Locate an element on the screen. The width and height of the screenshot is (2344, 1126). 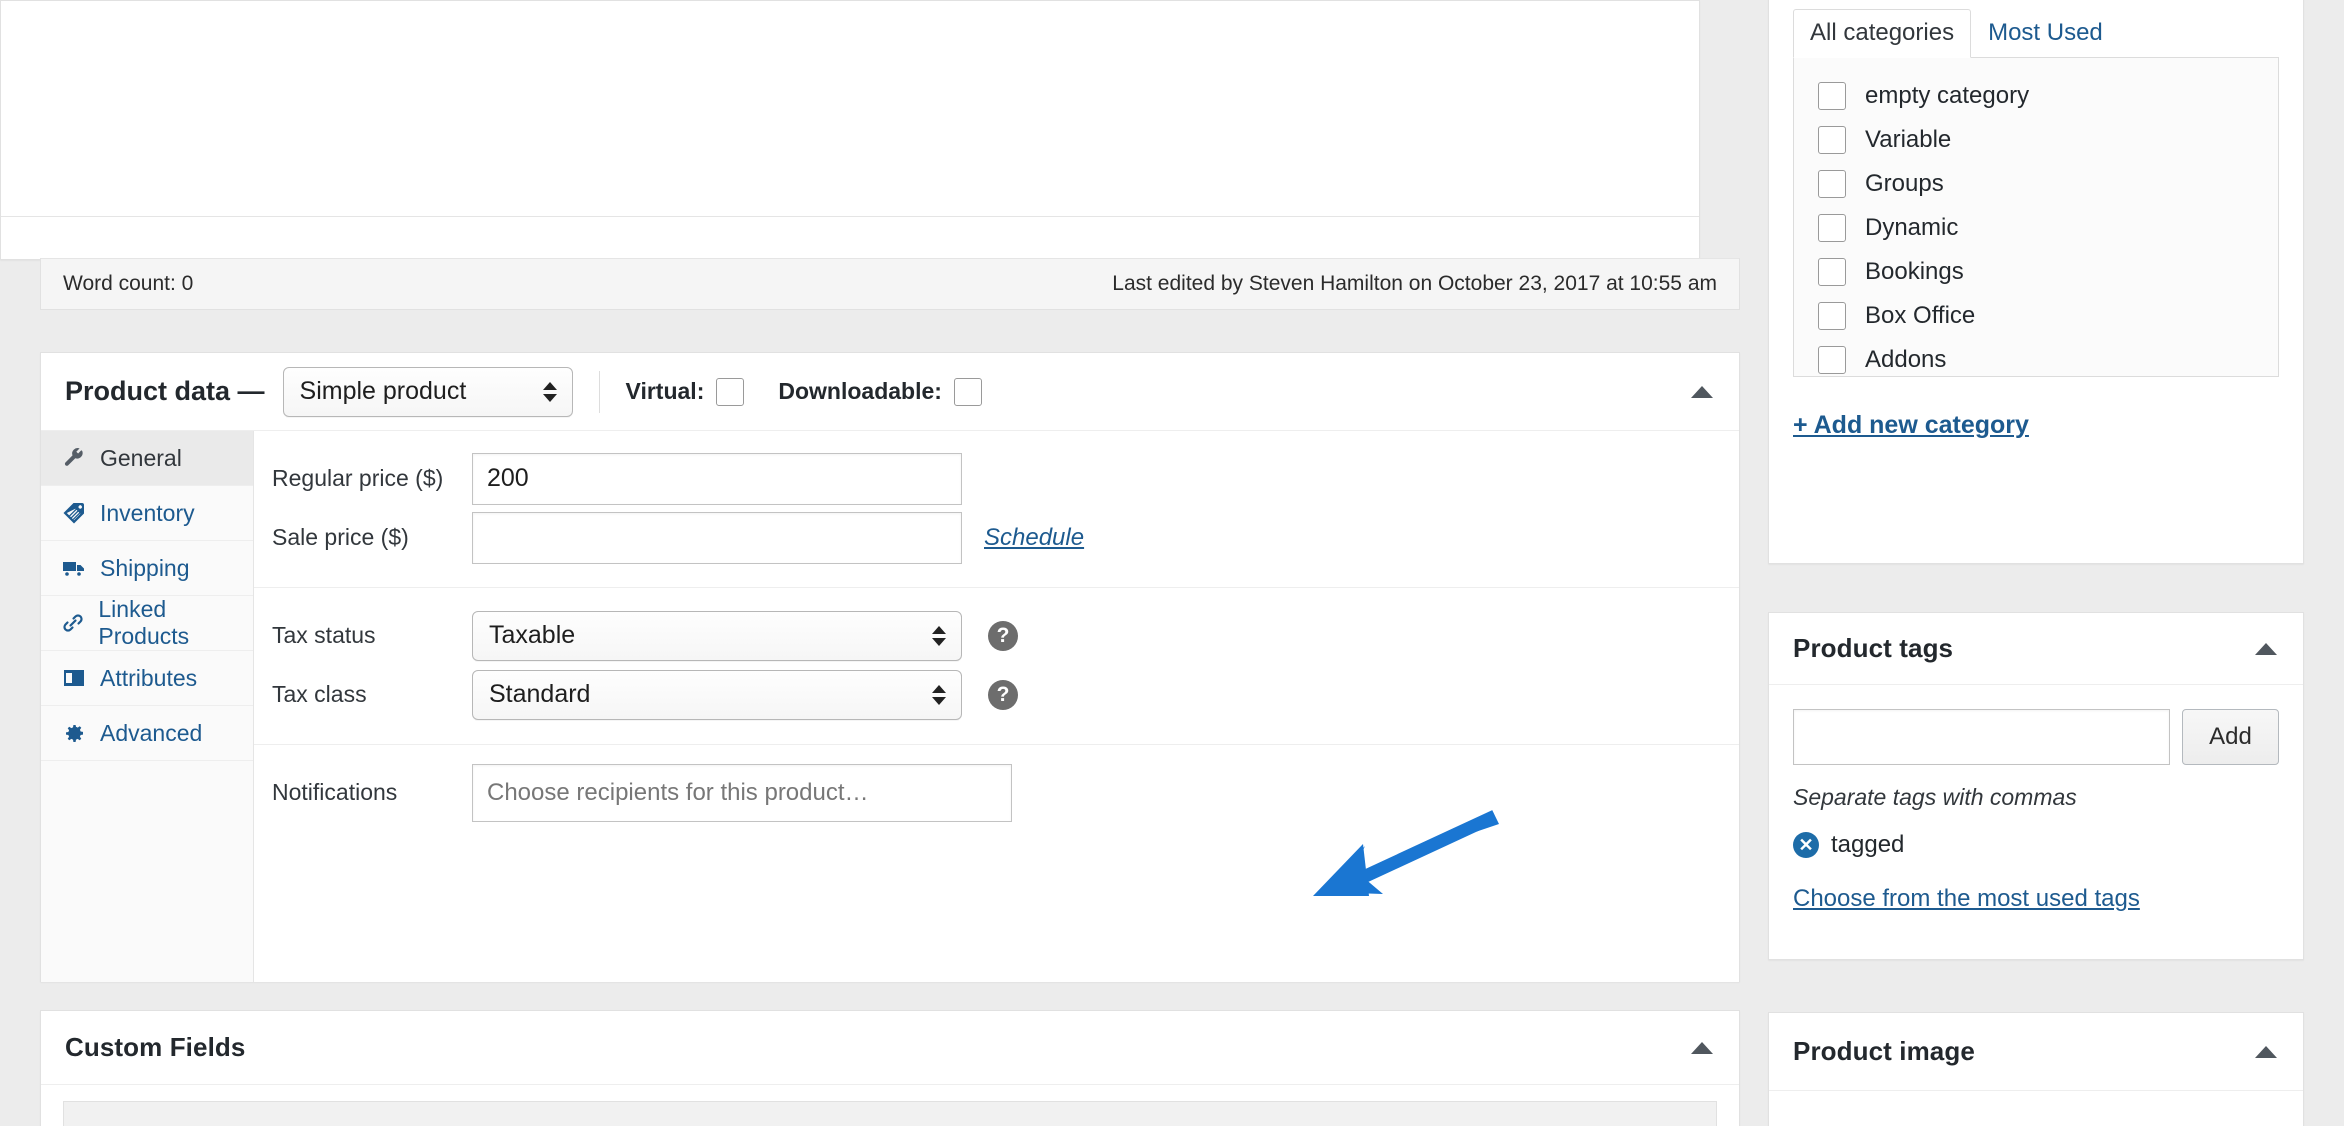
tab-inventory-label: Inventory is located at coordinates (147, 512).